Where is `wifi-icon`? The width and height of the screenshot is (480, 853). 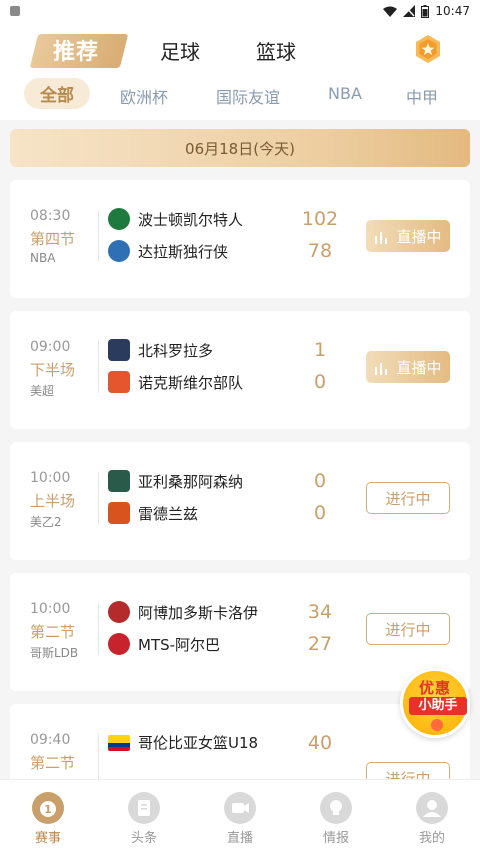
wifi-icon is located at coordinates (390, 11).